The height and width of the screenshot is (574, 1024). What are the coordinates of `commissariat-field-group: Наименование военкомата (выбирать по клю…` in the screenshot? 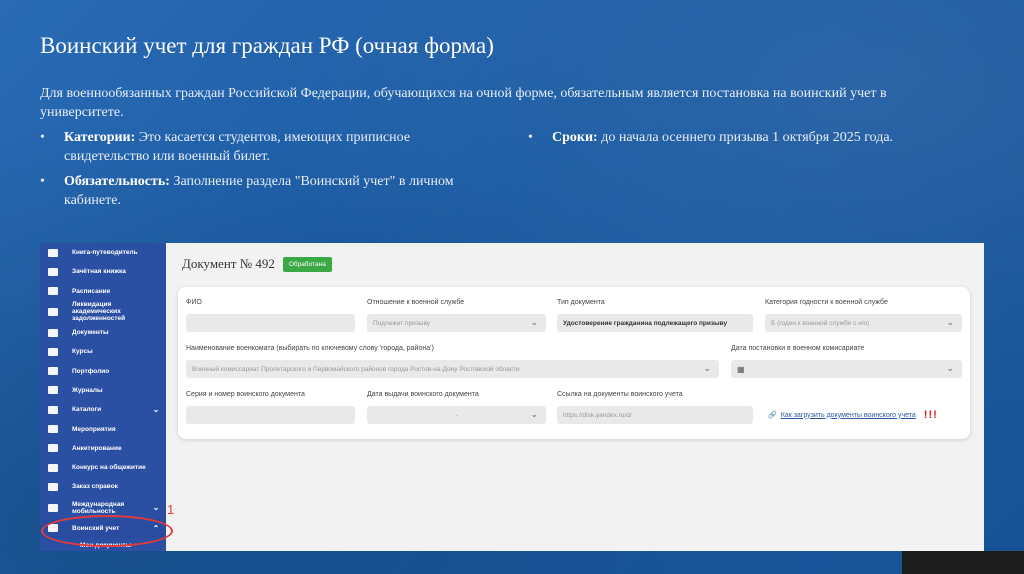 It's located at (452, 361).